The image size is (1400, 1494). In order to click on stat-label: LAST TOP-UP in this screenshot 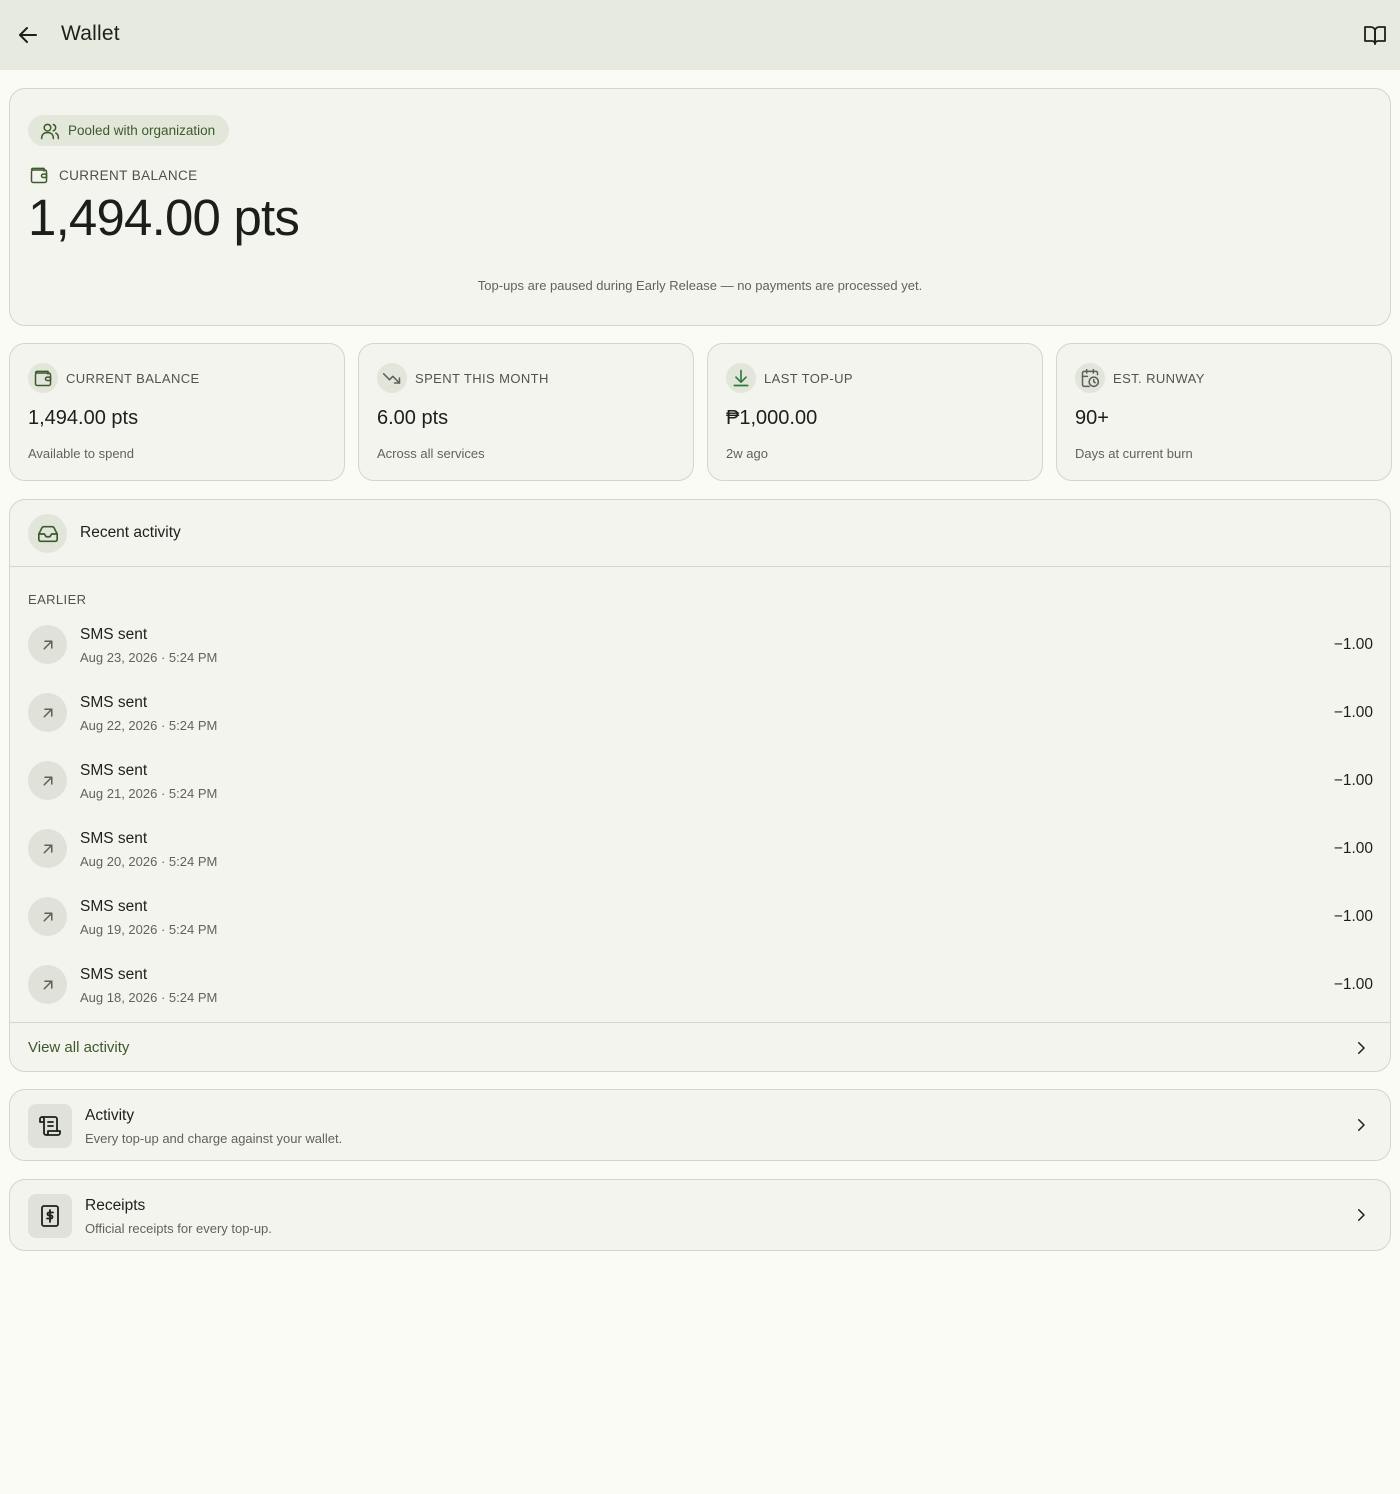, I will do `click(808, 378)`.